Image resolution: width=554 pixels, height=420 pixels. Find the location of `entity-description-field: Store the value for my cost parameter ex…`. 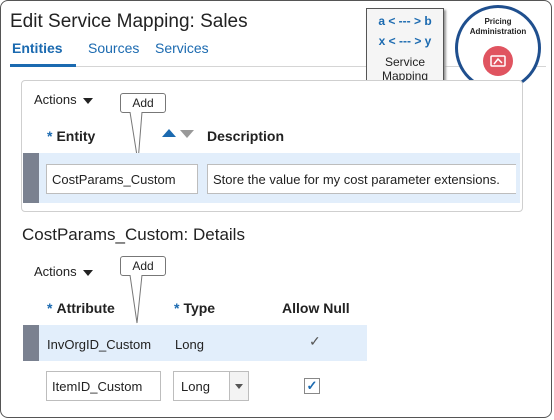

entity-description-field: Store the value for my cost parameter ex… is located at coordinates (361, 179).